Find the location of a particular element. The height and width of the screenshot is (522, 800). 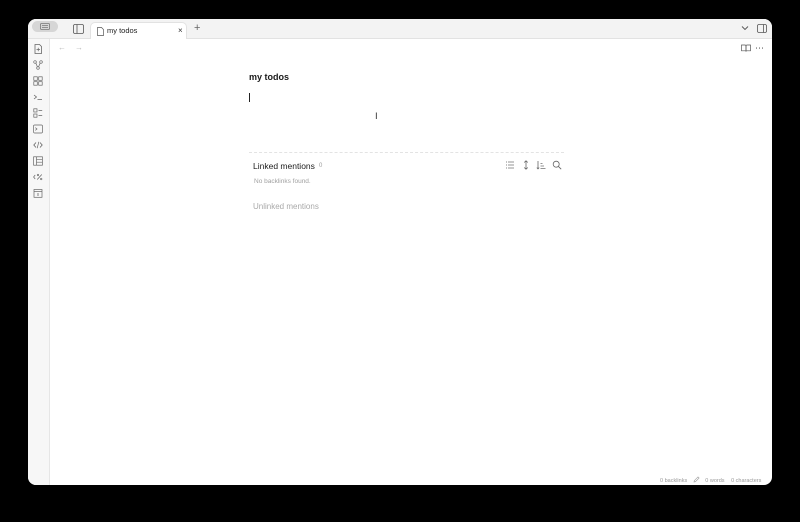

right-sidebar-toggle-icon is located at coordinates (762, 28).